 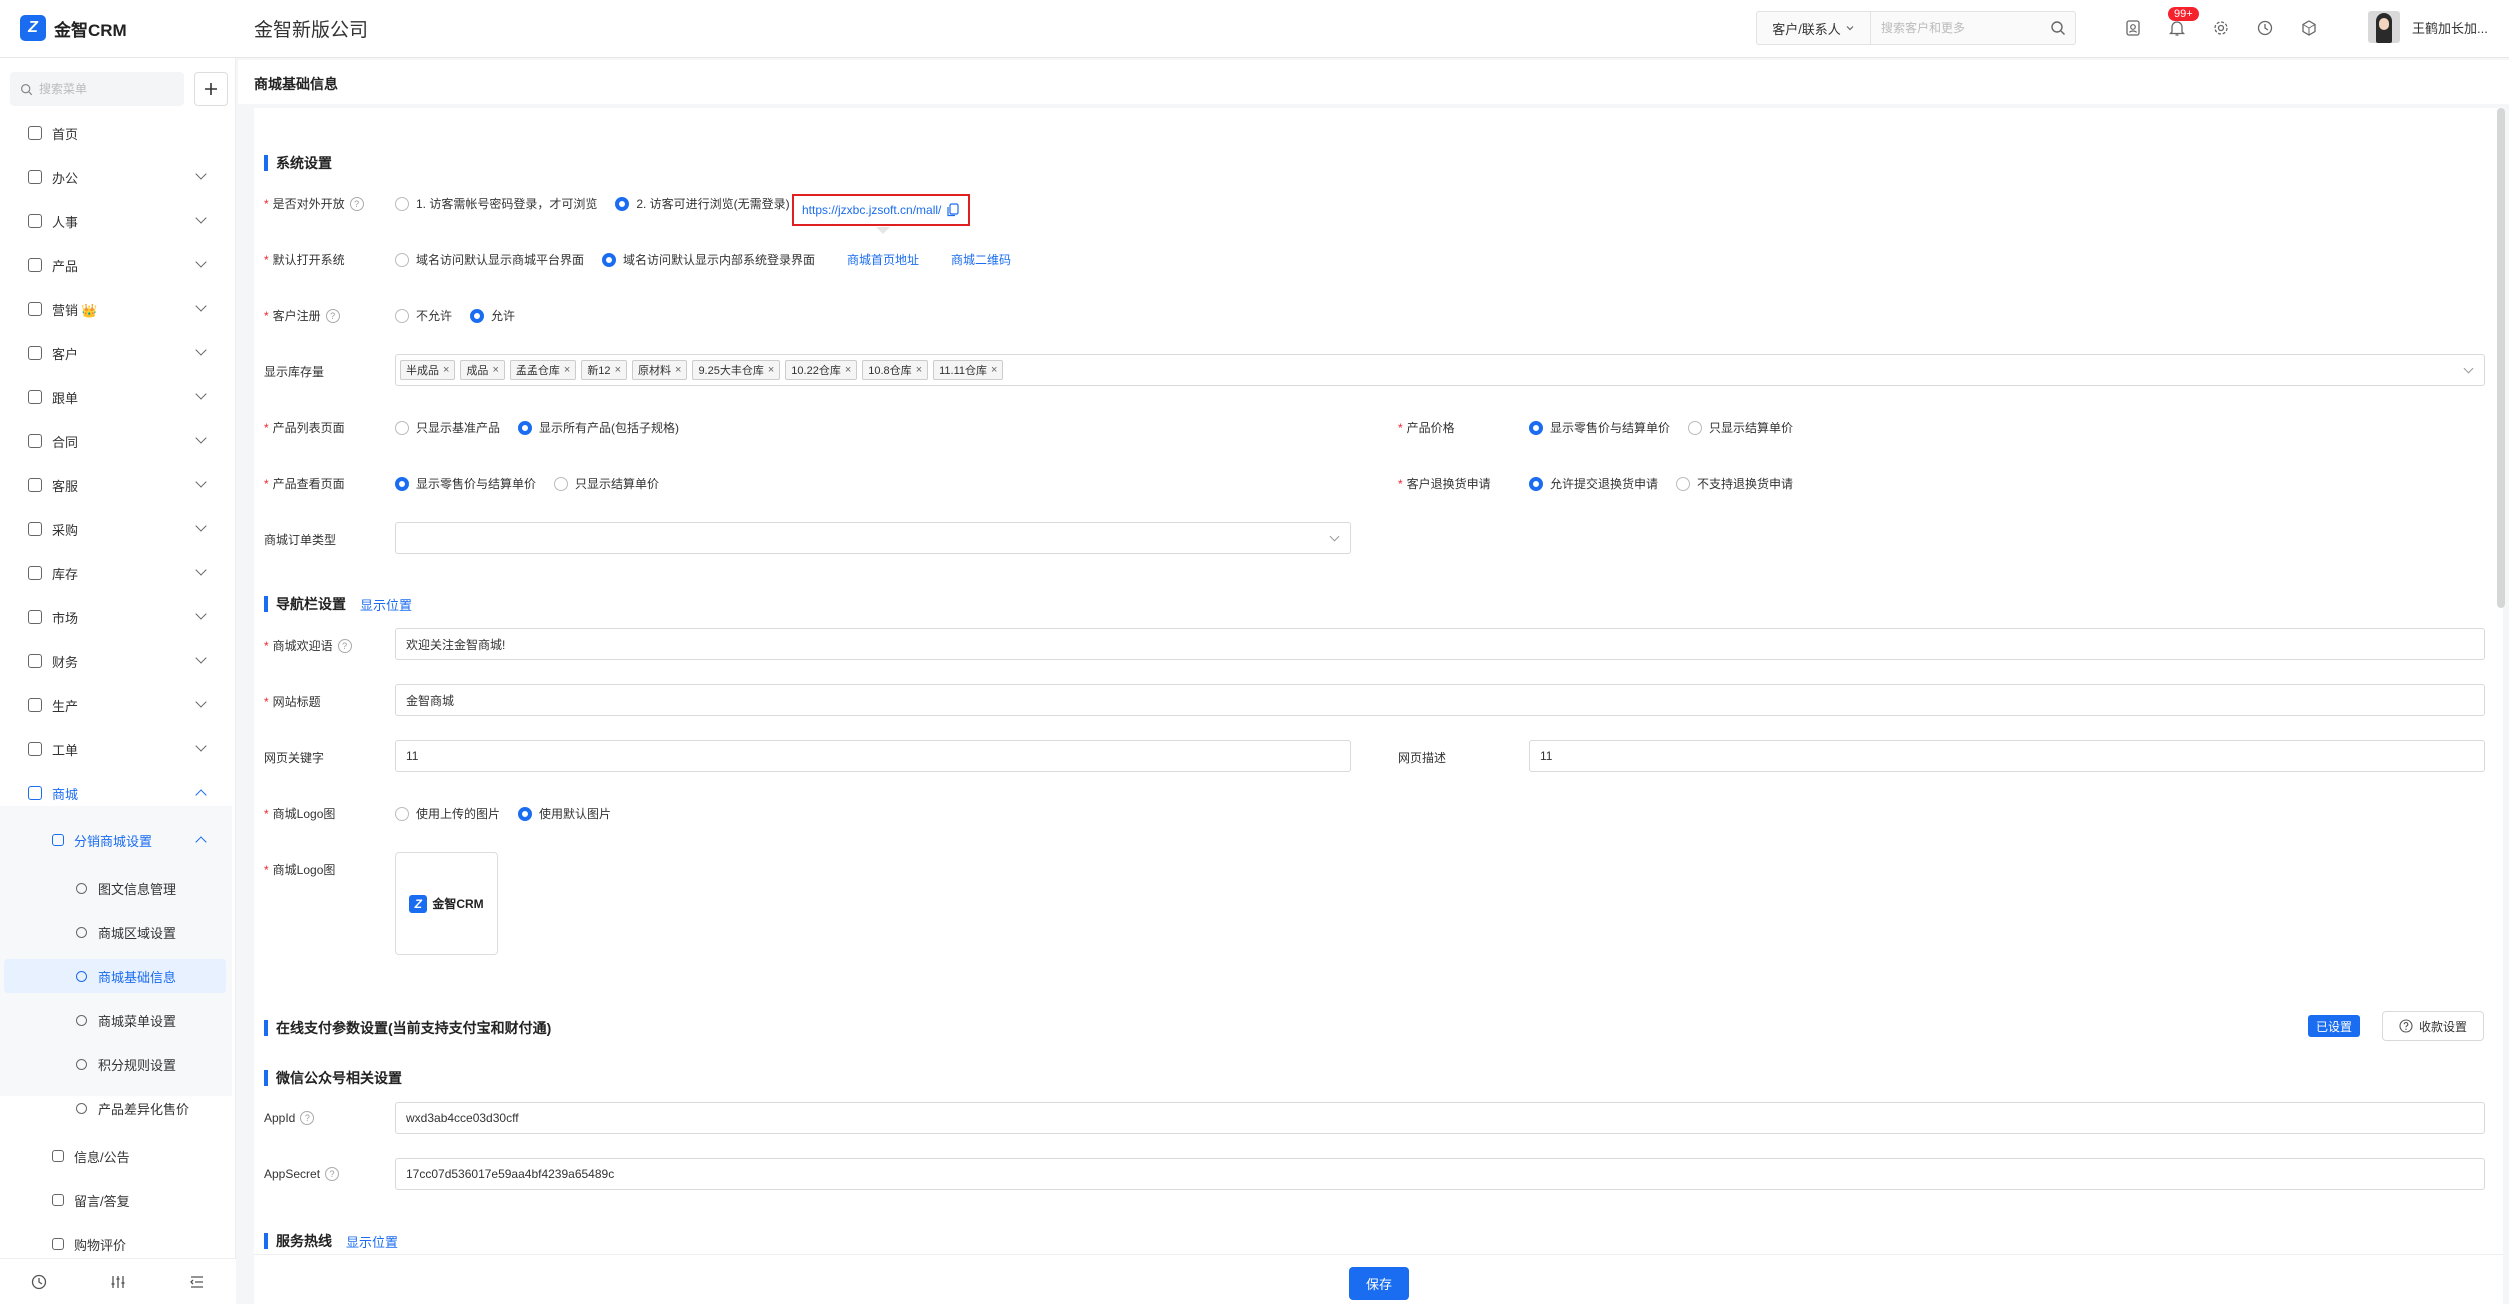 I want to click on sidebar-item-points-rules: 积分规则设置, so click(x=116, y=1064).